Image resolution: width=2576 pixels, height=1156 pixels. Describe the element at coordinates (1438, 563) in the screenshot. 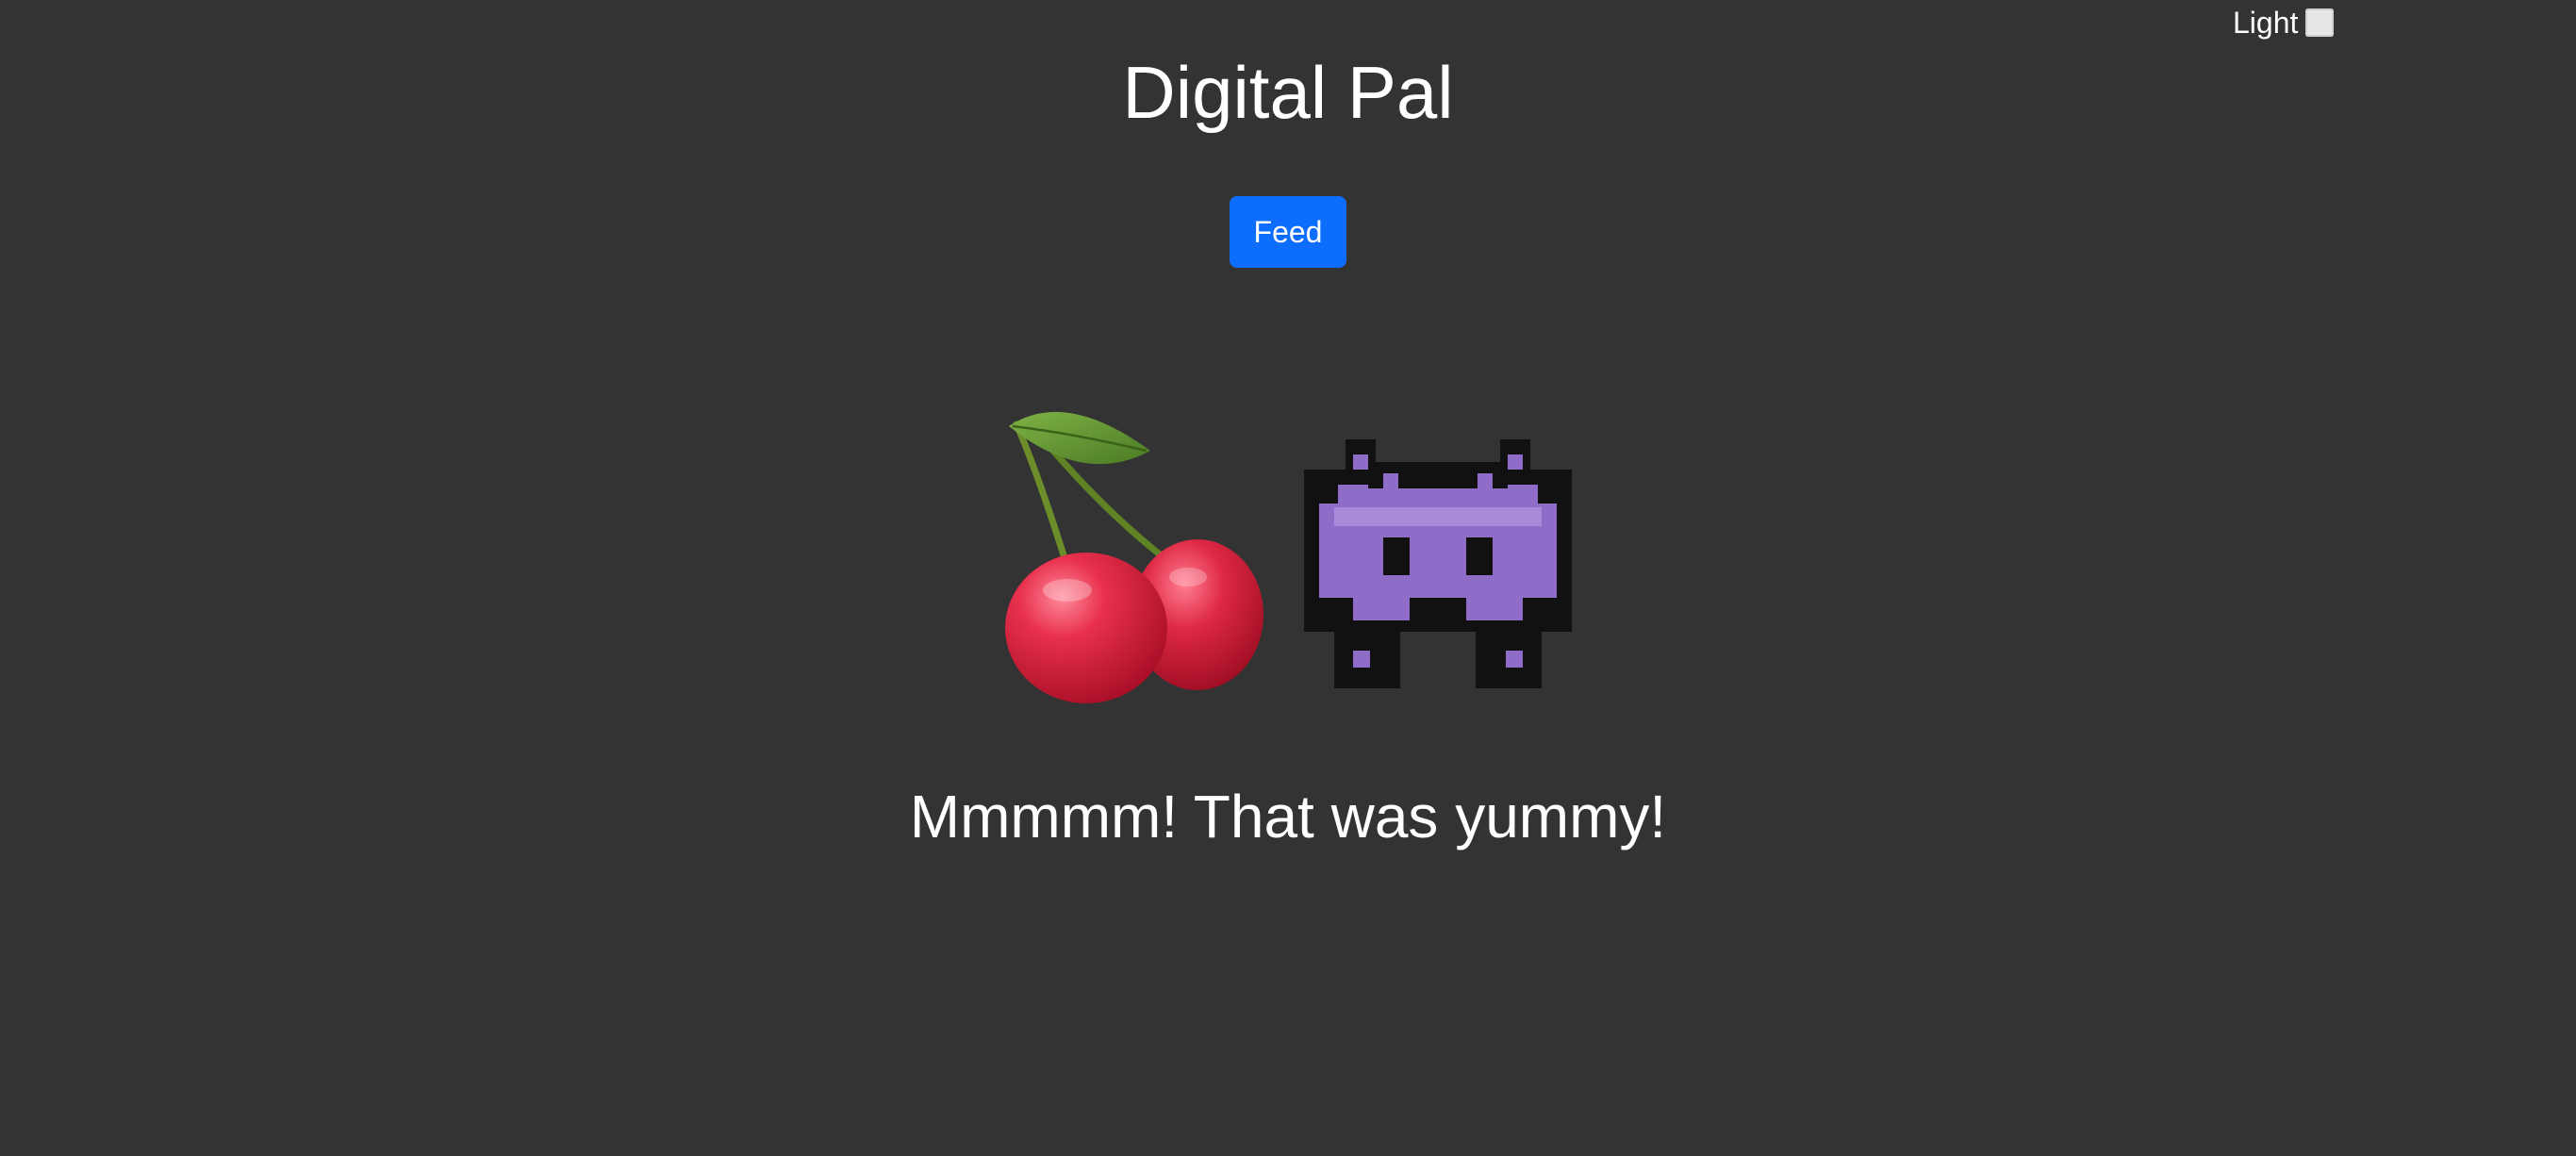

I see `alien-monster-icon` at that location.